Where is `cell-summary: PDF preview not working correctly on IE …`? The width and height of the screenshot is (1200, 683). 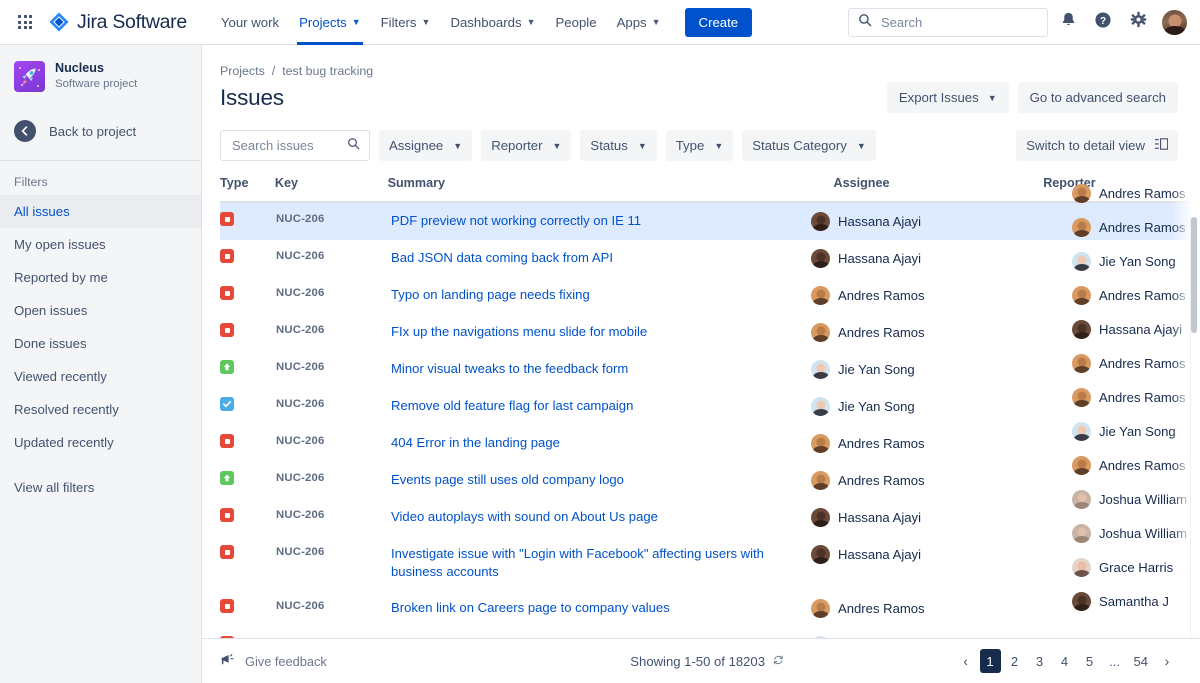
cell-summary: PDF preview not working correctly on IE … is located at coordinates (601, 221).